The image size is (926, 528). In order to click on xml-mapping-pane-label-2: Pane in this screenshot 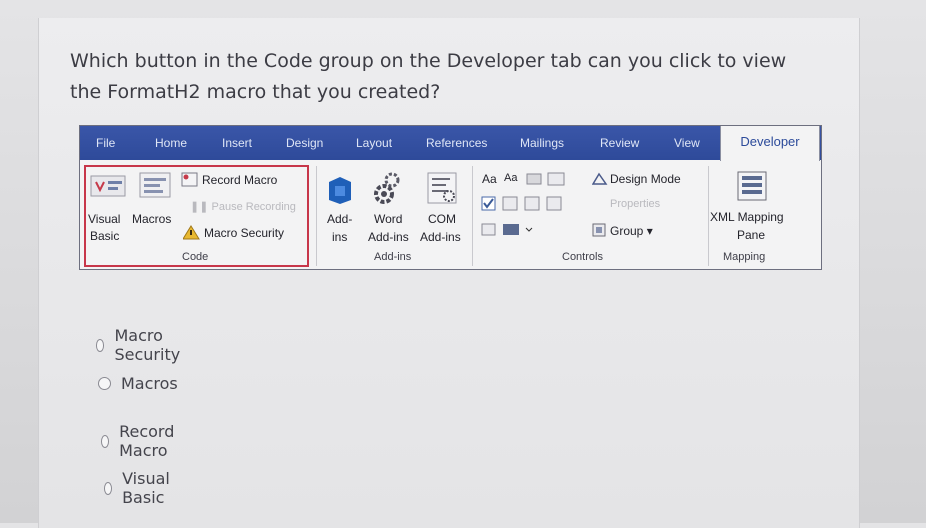, I will do `click(751, 235)`.